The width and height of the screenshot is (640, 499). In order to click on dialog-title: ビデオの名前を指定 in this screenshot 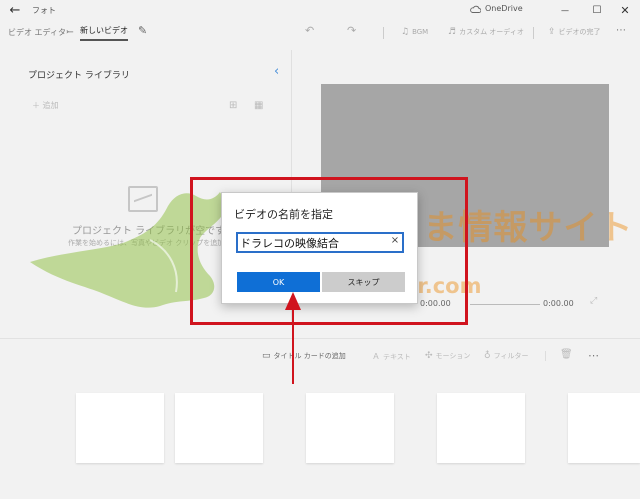, I will do `click(283, 214)`.